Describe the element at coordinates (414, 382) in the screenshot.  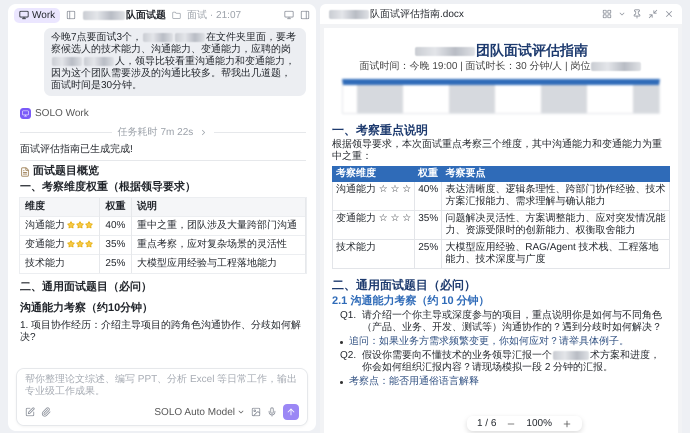
I see `note-text: 考察点：能否用通俗语言解释` at that location.